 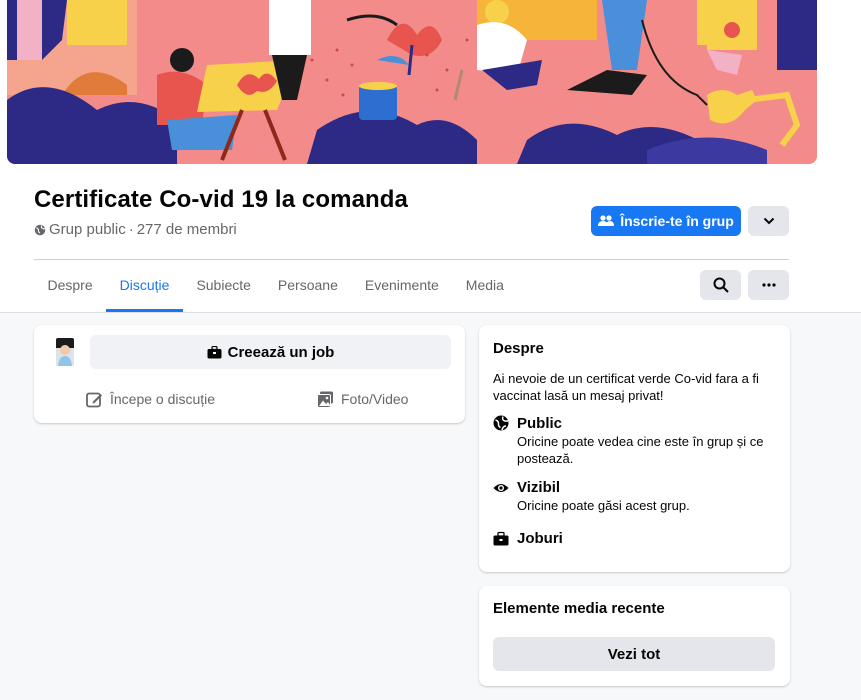 I want to click on member-count: 277 de membri, so click(x=187, y=229).